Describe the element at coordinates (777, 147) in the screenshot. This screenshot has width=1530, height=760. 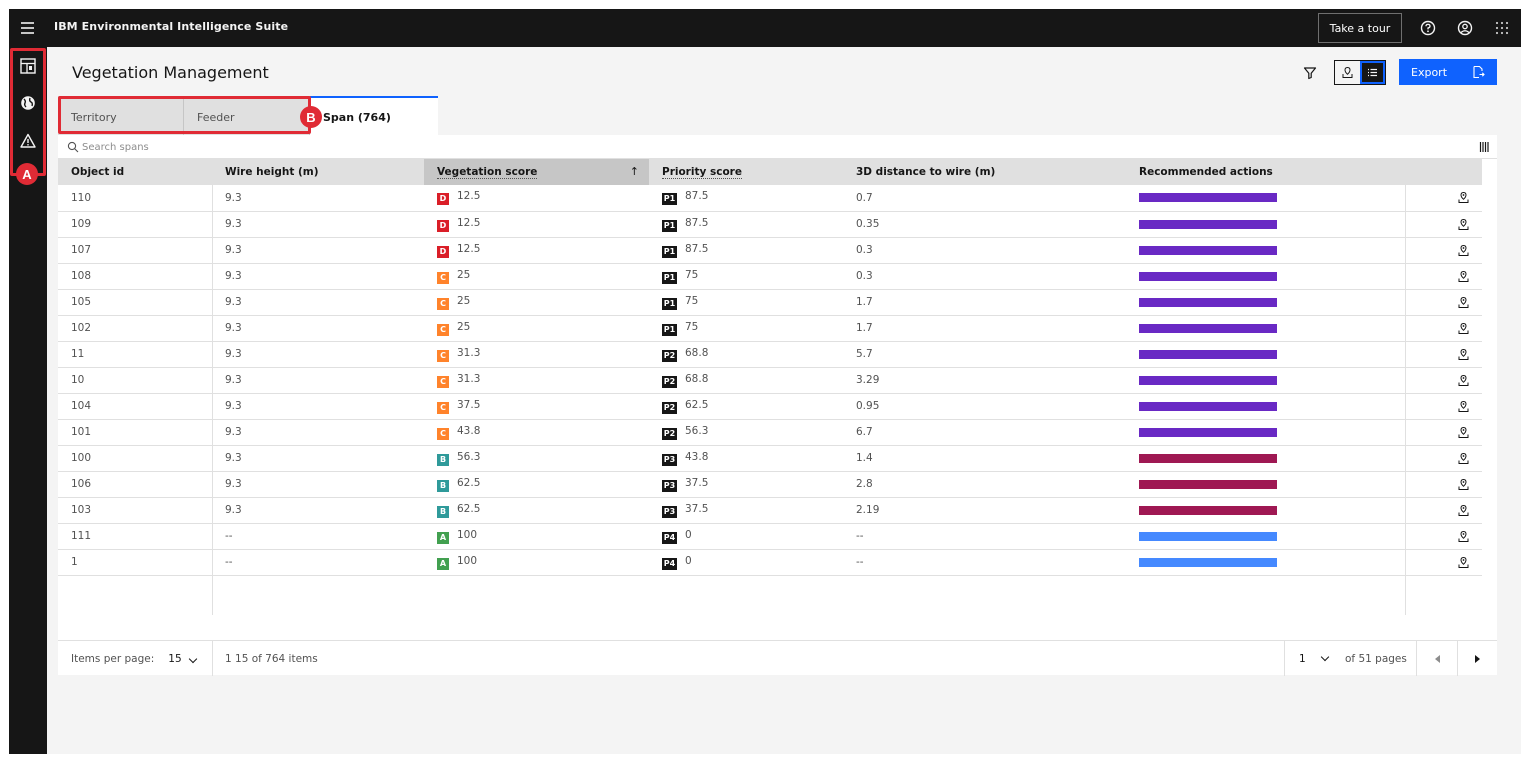
I see `table-search-bar` at that location.